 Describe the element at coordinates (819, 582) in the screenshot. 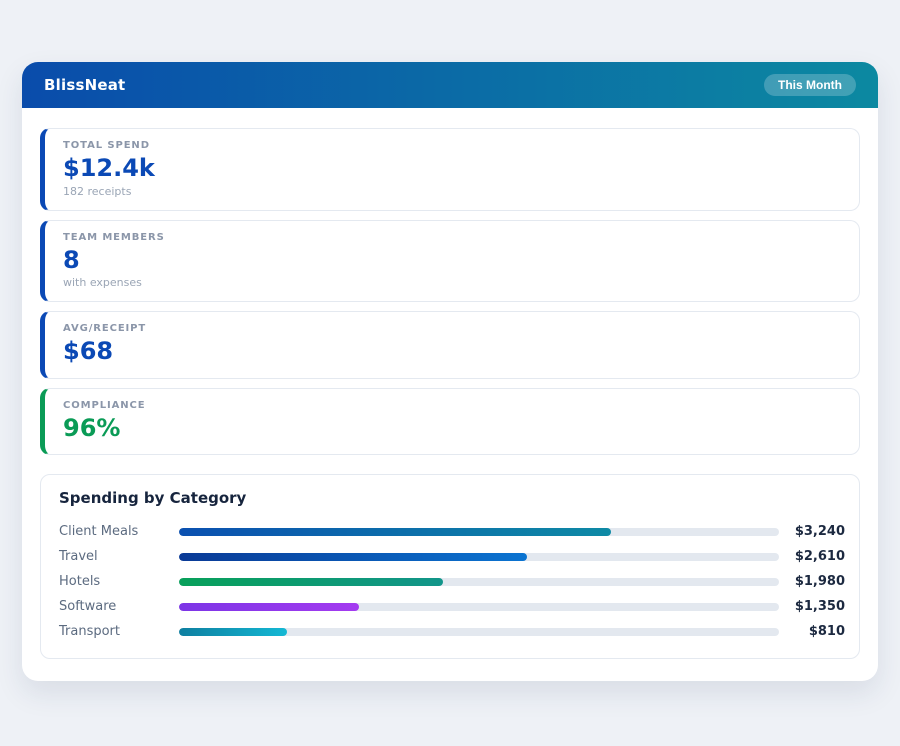

I see `category-value: $1,980` at that location.